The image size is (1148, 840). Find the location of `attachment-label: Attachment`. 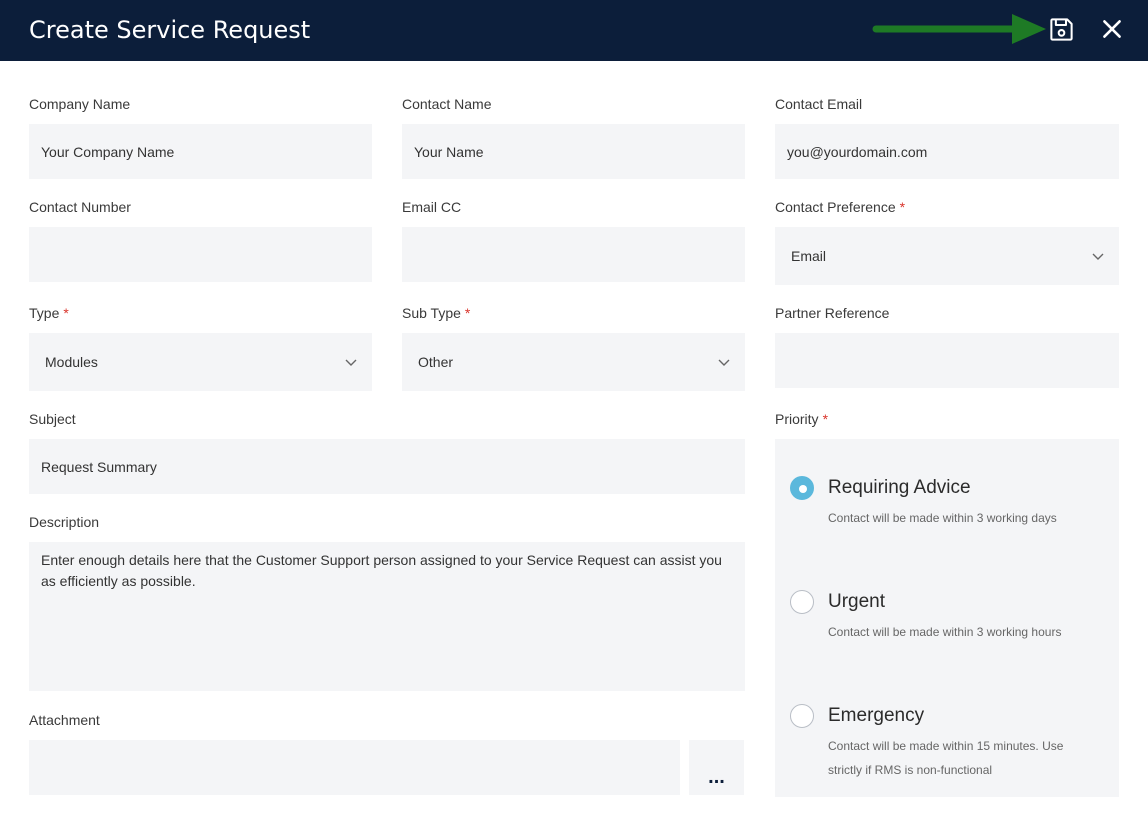

attachment-label: Attachment is located at coordinates (64, 720).